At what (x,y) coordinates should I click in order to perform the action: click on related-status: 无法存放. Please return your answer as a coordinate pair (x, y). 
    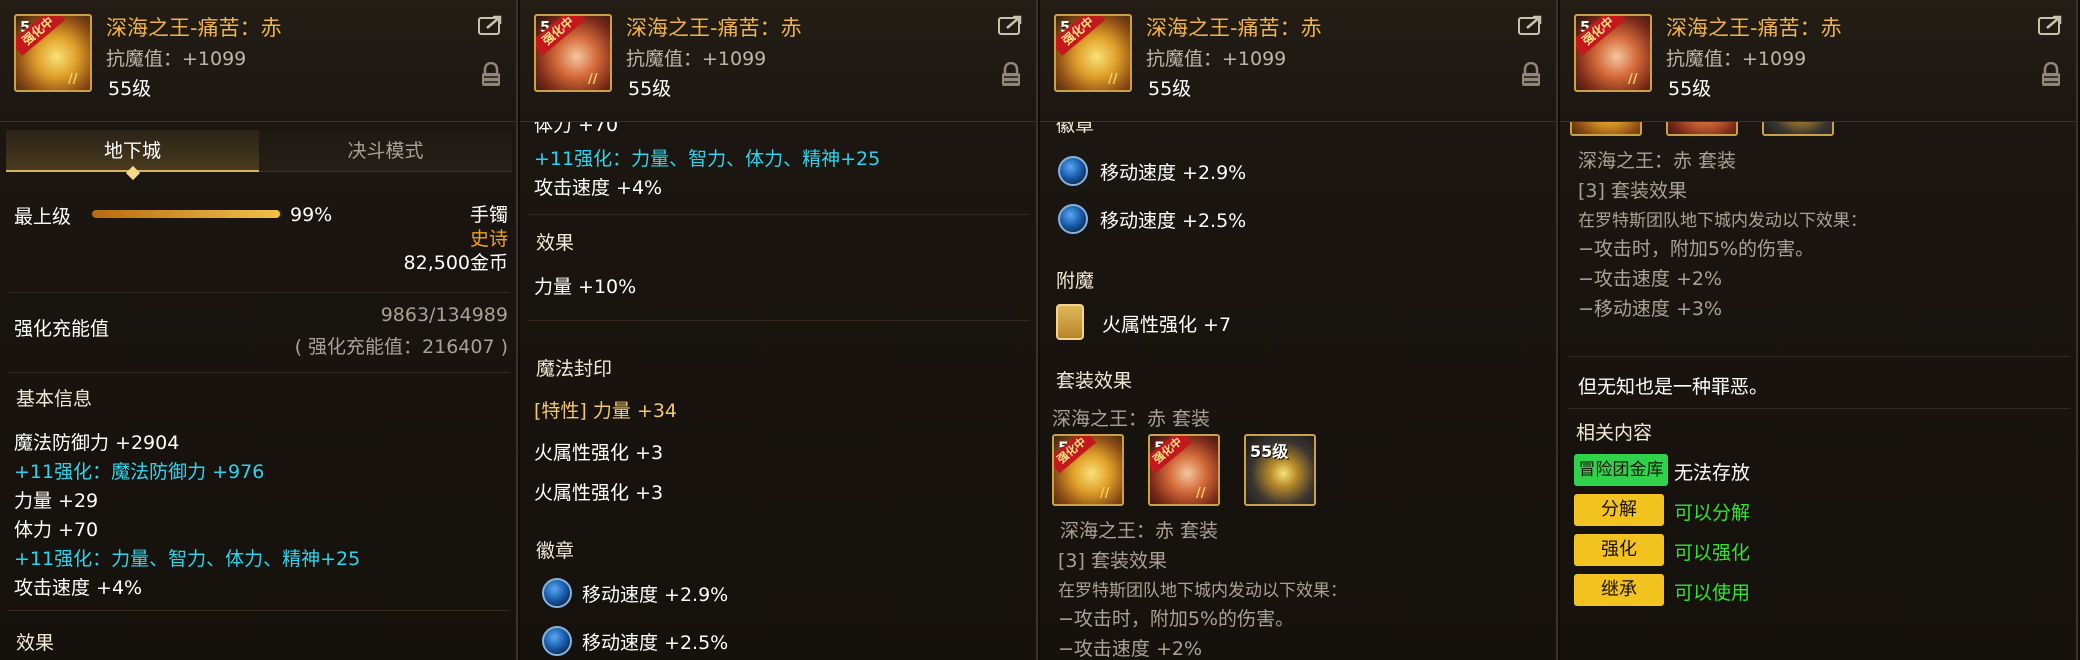
    Looking at the image, I should click on (1712, 473).